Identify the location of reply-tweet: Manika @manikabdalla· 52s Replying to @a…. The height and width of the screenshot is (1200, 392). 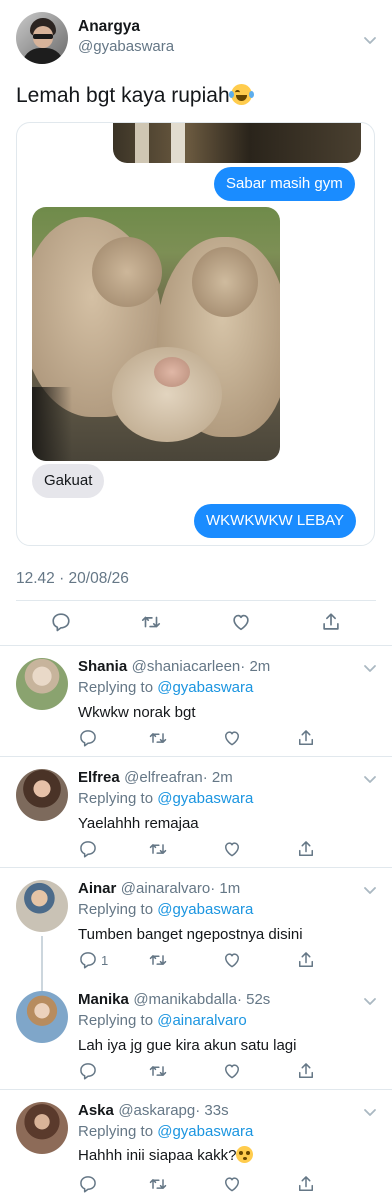
(196, 1034).